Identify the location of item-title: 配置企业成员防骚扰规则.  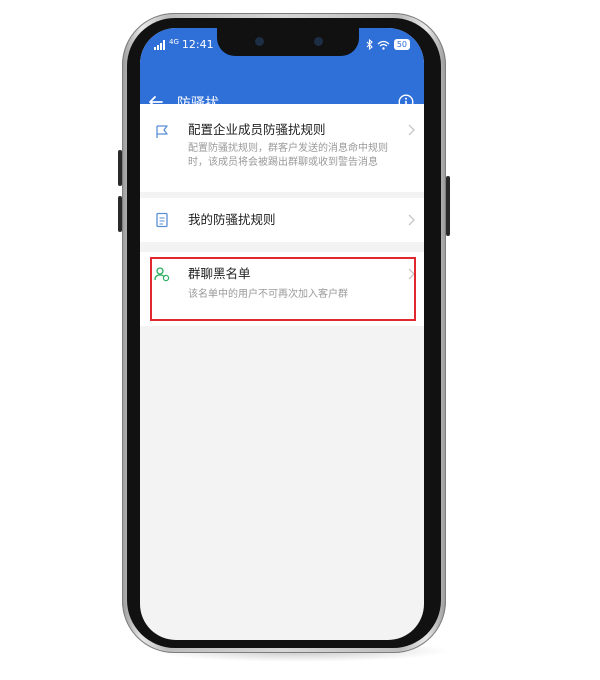
(257, 129).